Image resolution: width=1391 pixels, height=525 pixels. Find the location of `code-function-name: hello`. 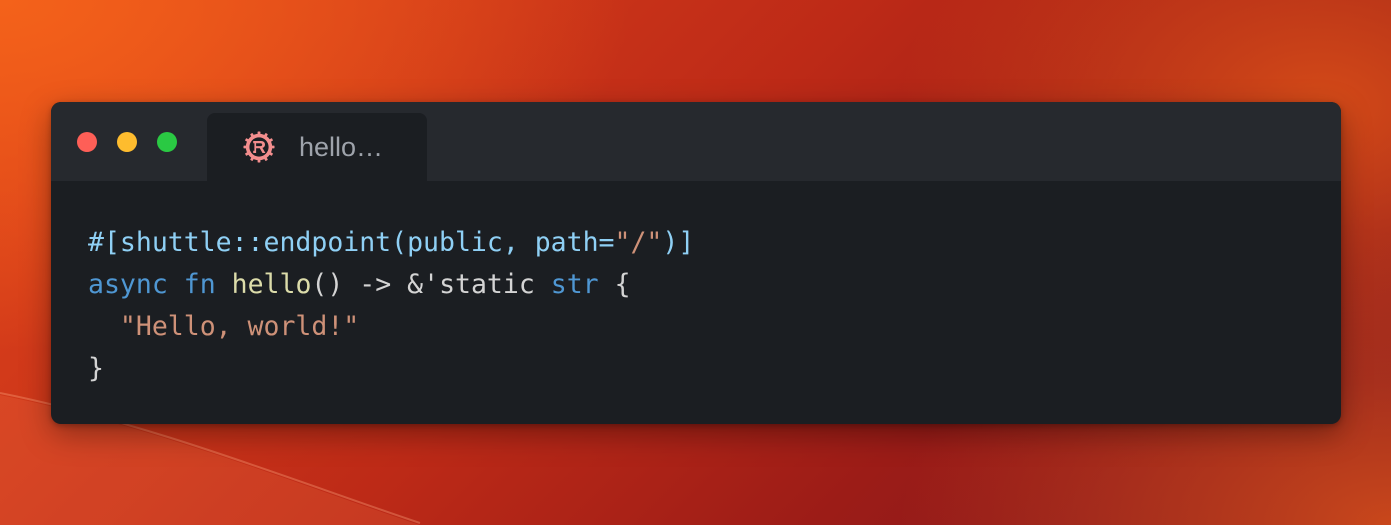

code-function-name: hello is located at coordinates (271, 284).